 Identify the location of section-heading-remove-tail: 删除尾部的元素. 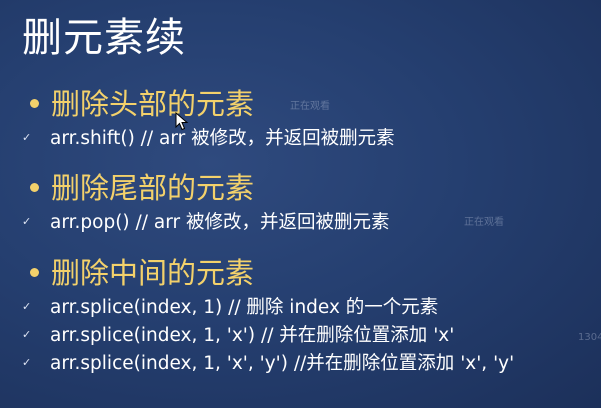
(142, 188).